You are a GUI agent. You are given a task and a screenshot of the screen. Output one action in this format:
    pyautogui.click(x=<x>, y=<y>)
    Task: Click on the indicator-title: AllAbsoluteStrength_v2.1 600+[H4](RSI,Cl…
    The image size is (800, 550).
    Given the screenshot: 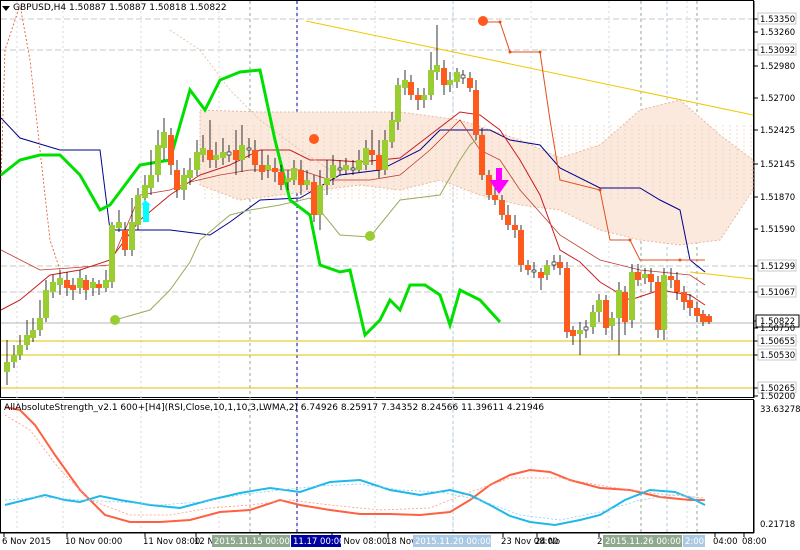 What is the action you would take?
    pyautogui.click(x=274, y=408)
    